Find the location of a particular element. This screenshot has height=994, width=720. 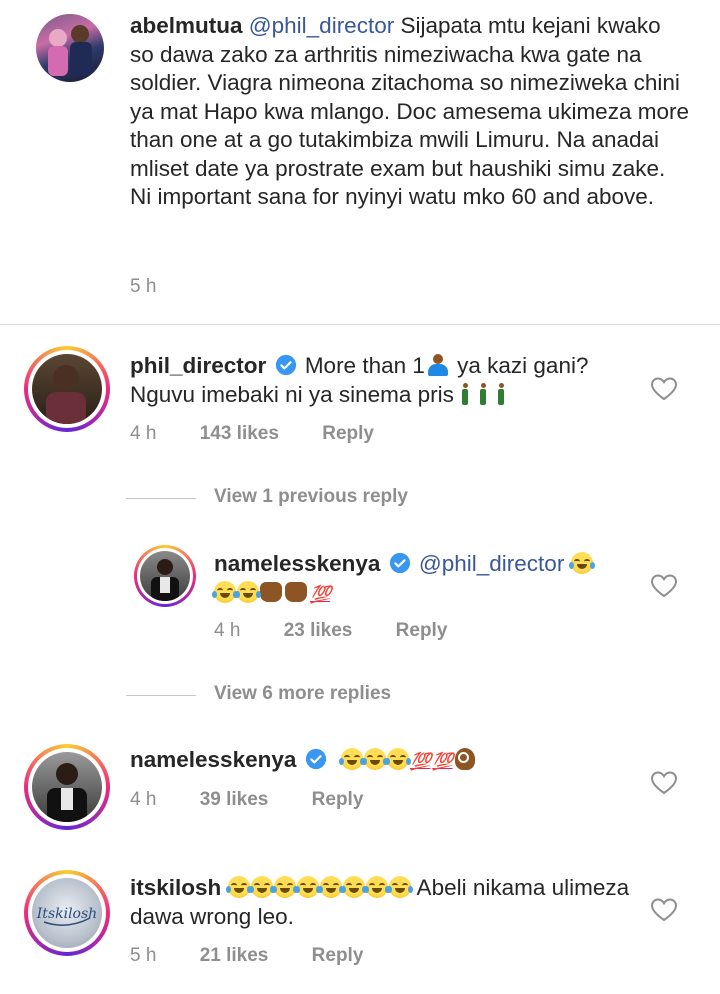

likes-count: 39 likes is located at coordinates (234, 799).